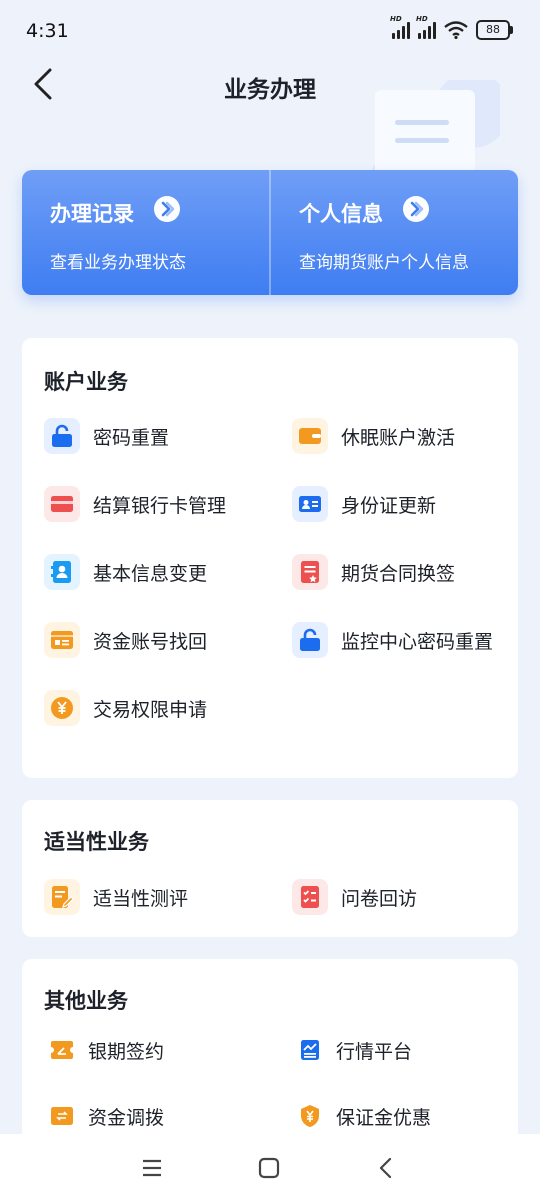 The height and width of the screenshot is (1200, 540). What do you see at coordinates (310, 1050) in the screenshot?
I see `market-chart-icon` at bounding box center [310, 1050].